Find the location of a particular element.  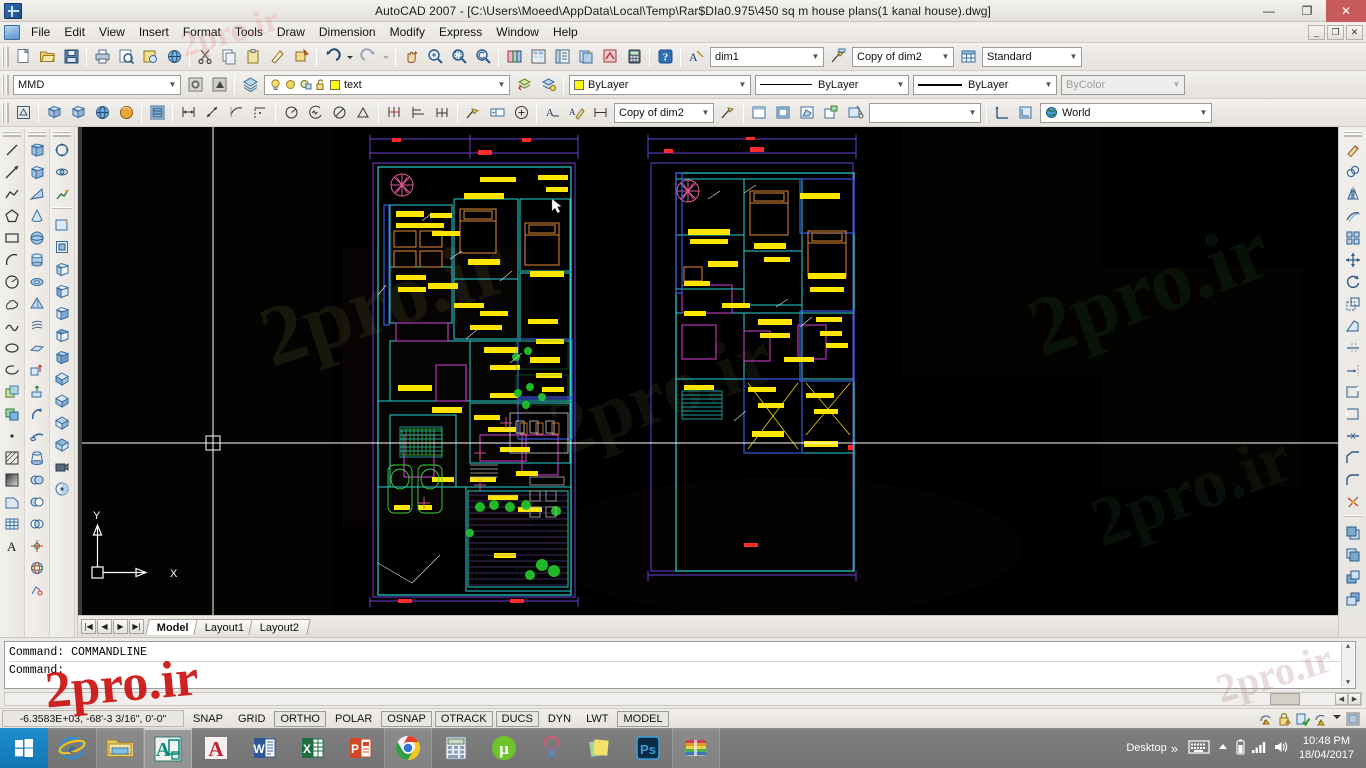

3d-rotate-icon is located at coordinates (37, 568).